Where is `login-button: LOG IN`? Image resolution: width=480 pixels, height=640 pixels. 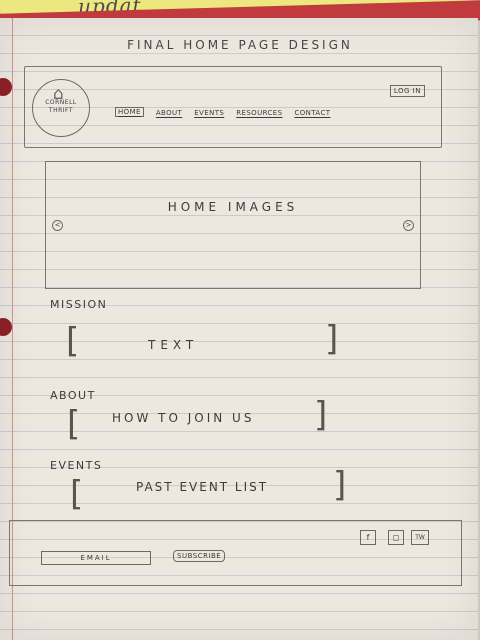
login-button: LOG IN is located at coordinates (407, 91).